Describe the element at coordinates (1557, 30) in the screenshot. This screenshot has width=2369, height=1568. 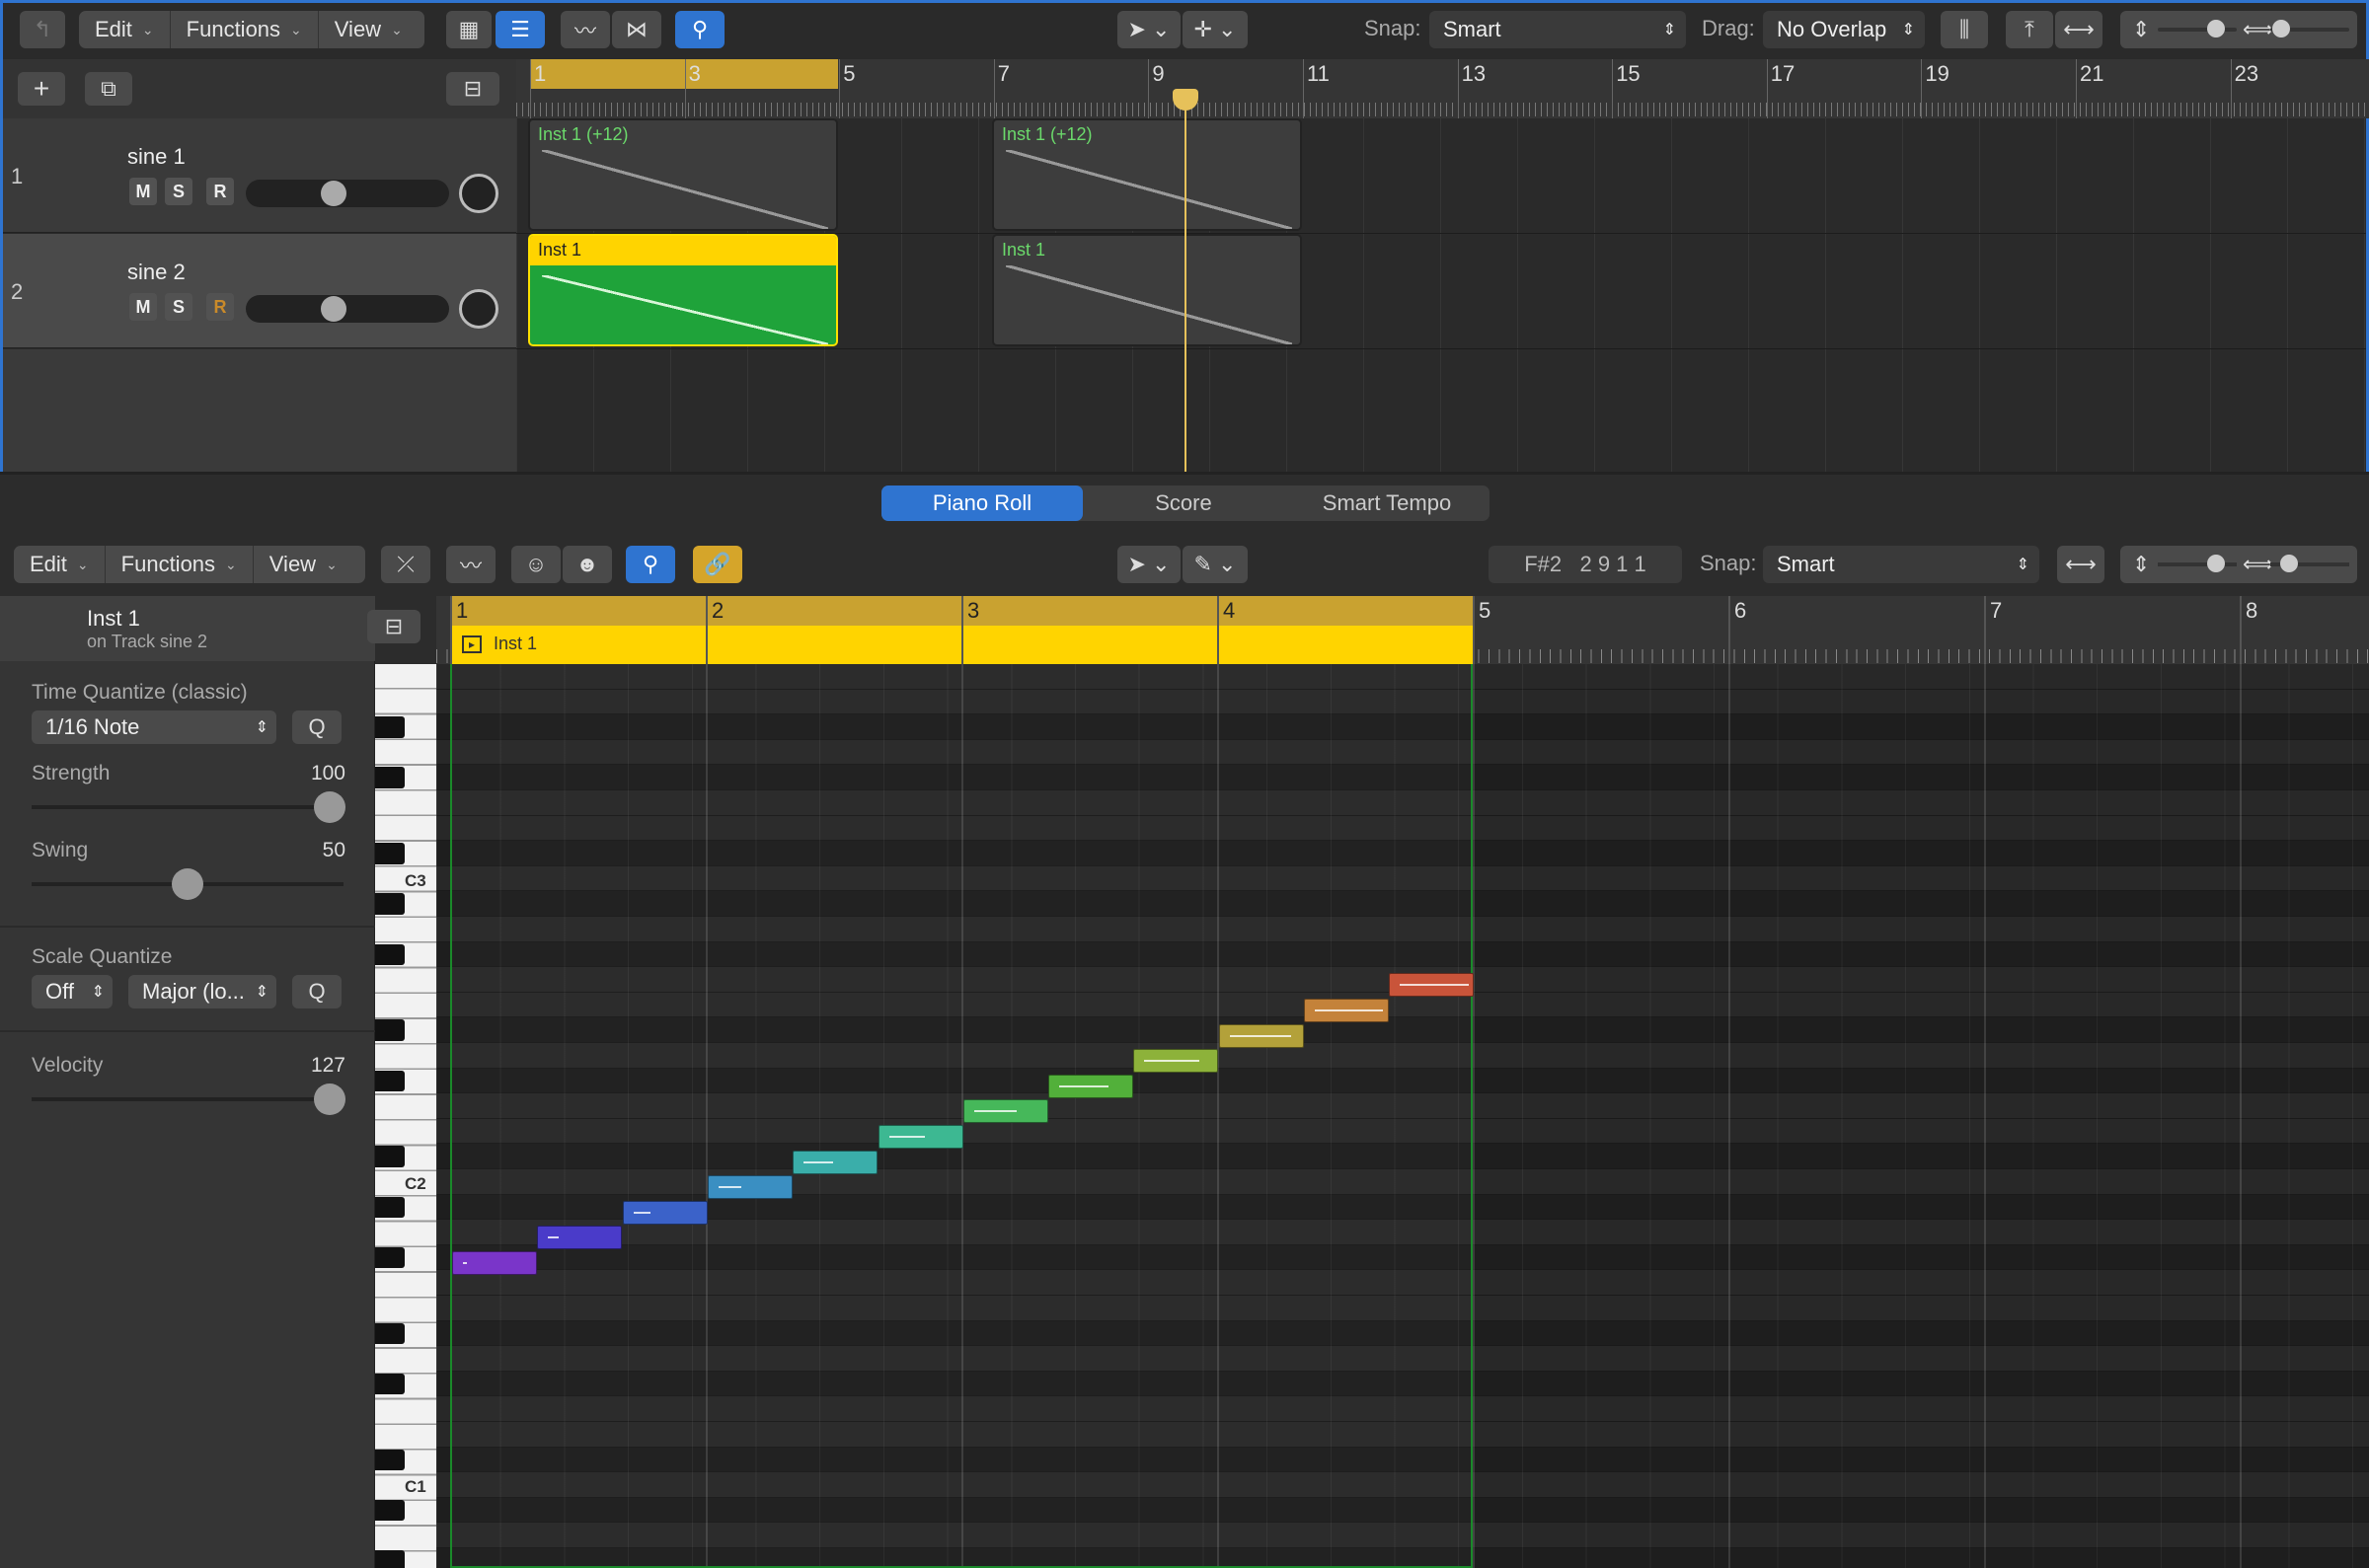
I see `snap-select: Smart ⇕` at that location.